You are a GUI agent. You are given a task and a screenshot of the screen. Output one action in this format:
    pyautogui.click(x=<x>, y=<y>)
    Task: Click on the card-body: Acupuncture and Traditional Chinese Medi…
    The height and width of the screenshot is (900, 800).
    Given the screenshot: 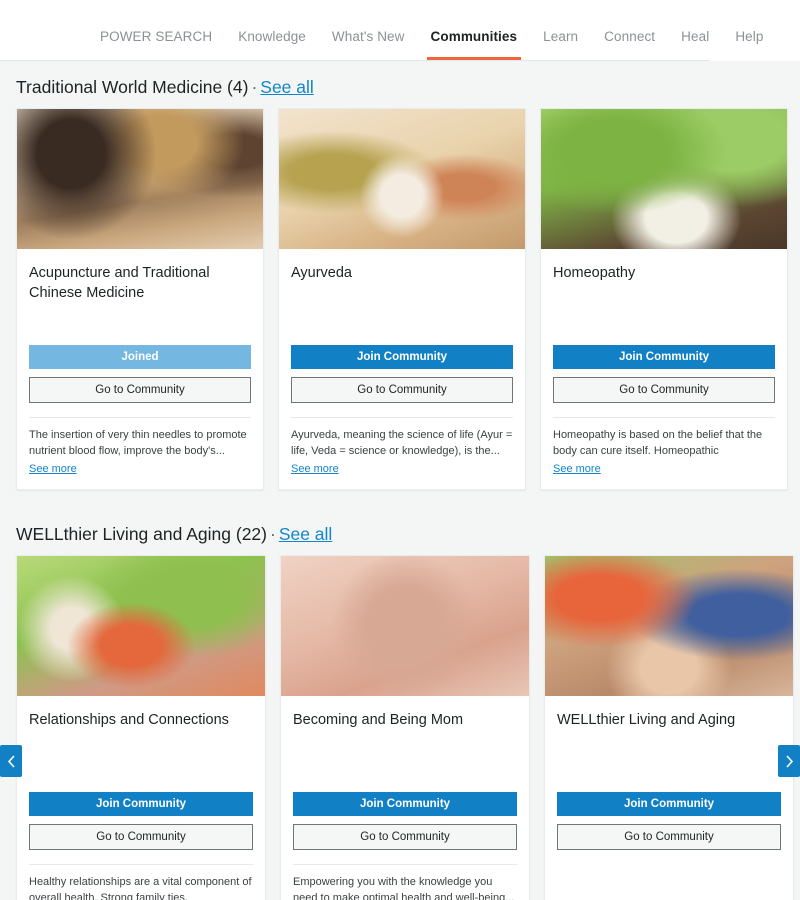 What is the action you would take?
    pyautogui.click(x=140, y=369)
    